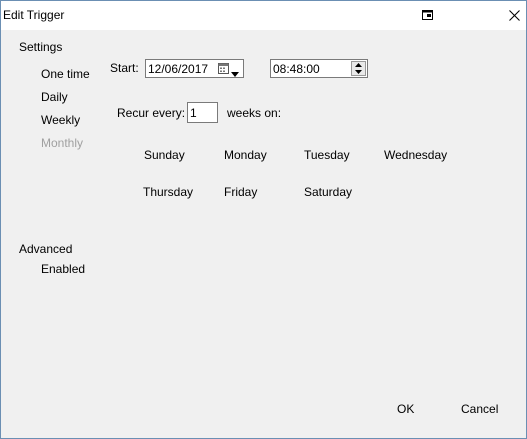 The image size is (527, 439). I want to click on start-time-value: 08:48:00, so click(296, 69).